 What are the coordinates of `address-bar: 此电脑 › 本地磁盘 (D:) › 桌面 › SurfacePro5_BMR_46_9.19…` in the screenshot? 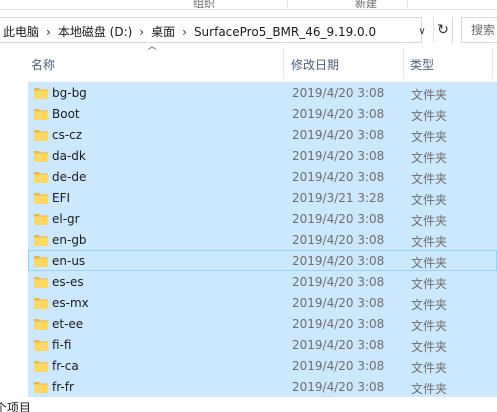 It's located at (213, 30).